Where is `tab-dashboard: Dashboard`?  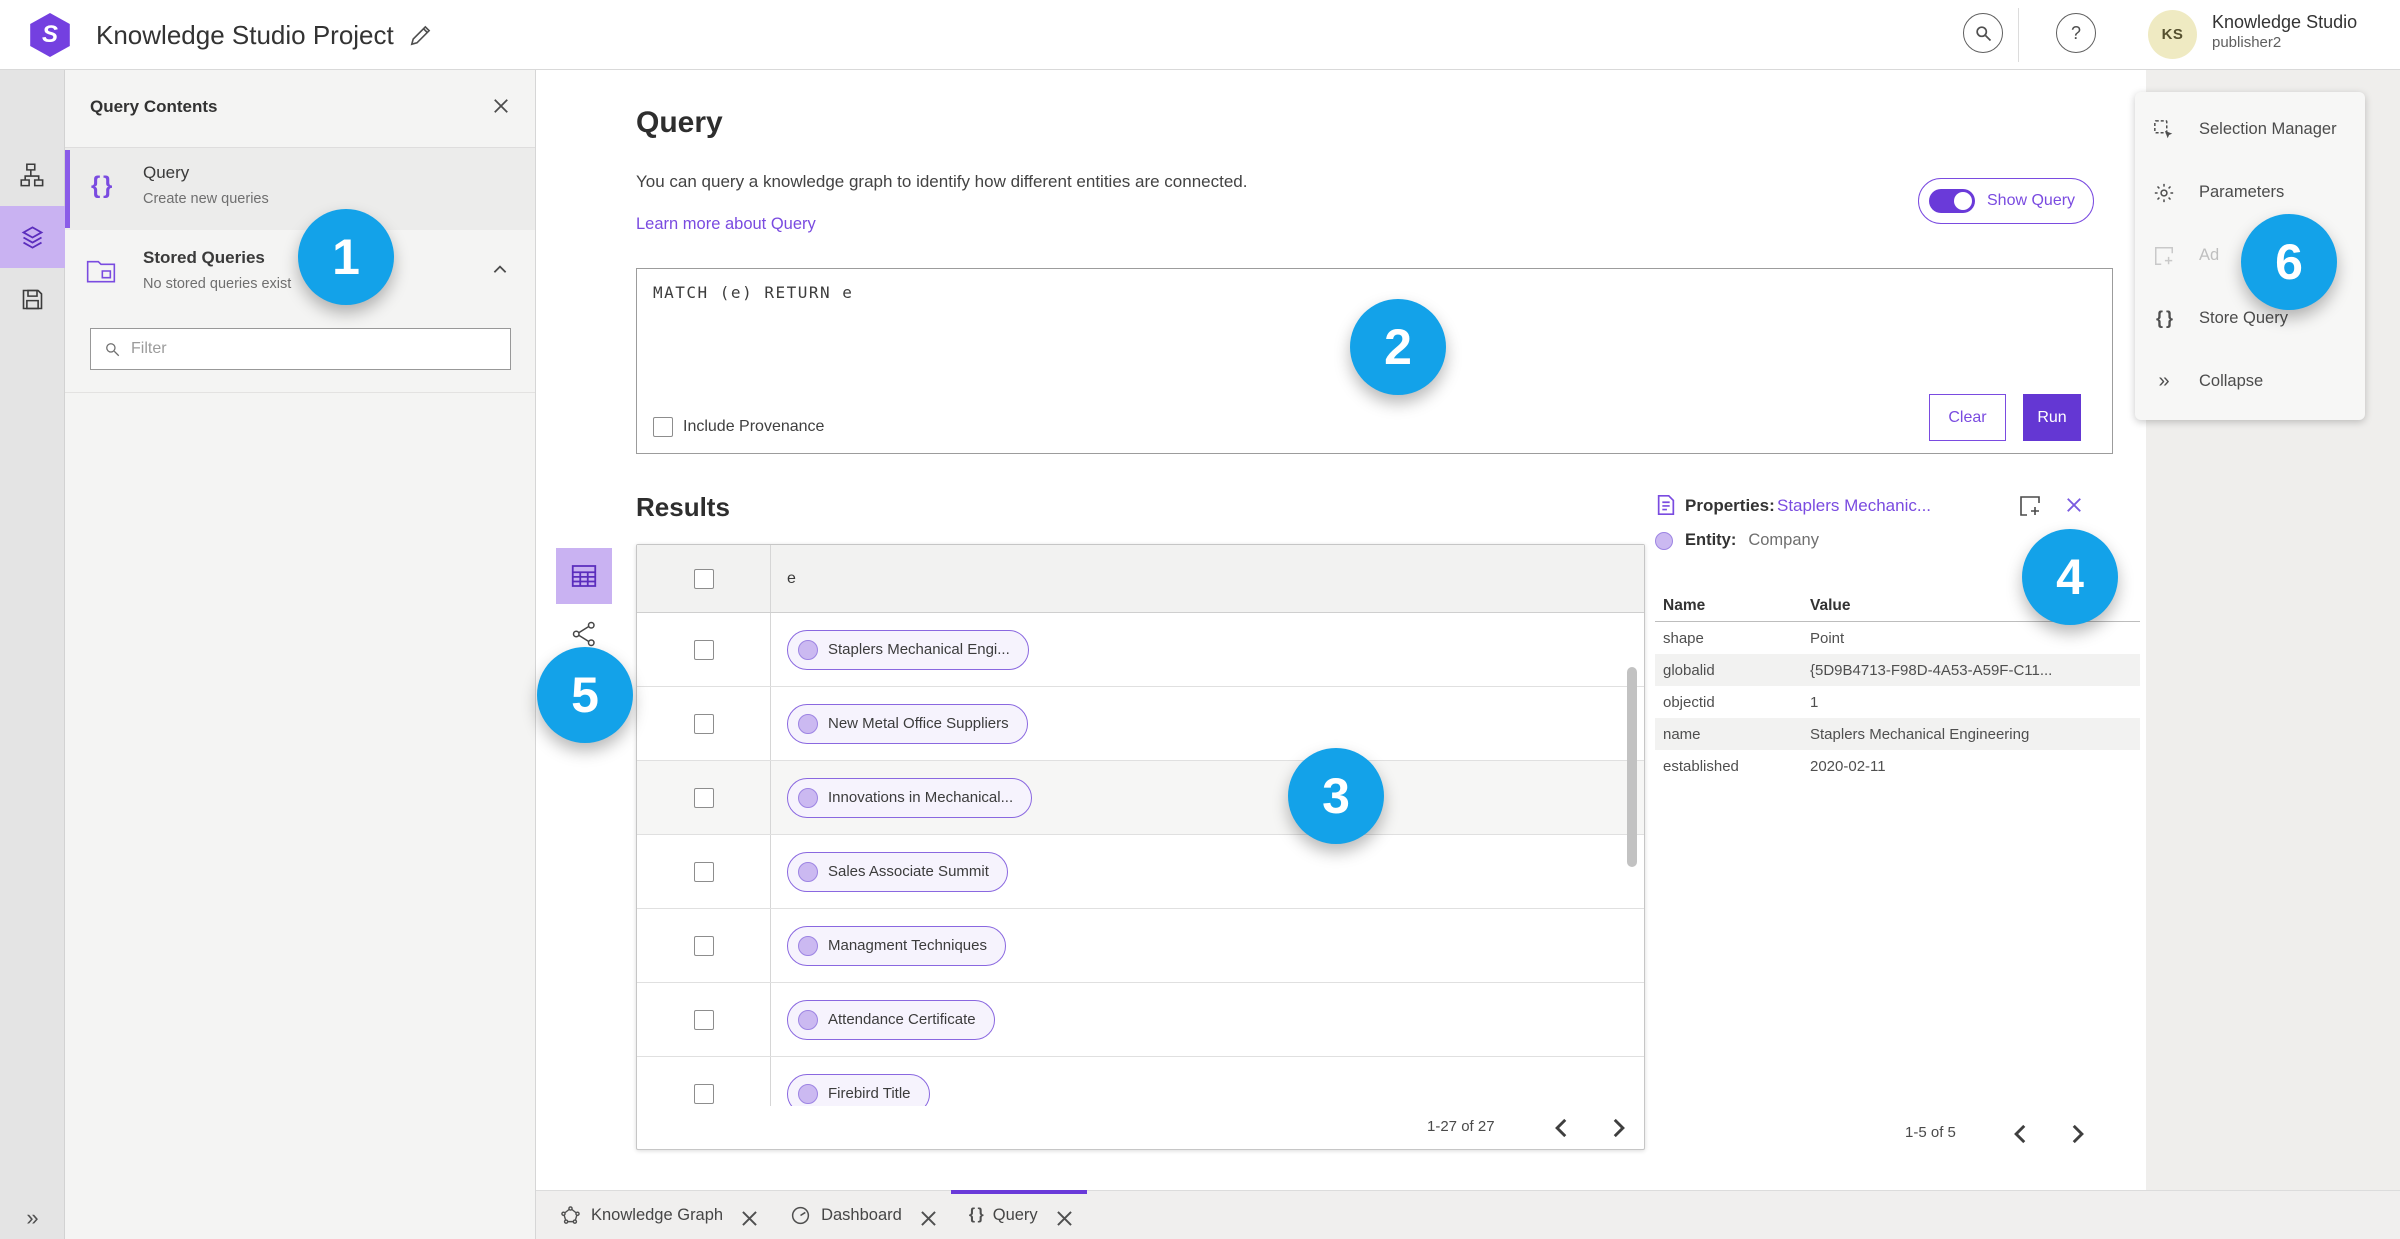
tab-dashboard: Dashboard is located at coordinates (861, 1215).